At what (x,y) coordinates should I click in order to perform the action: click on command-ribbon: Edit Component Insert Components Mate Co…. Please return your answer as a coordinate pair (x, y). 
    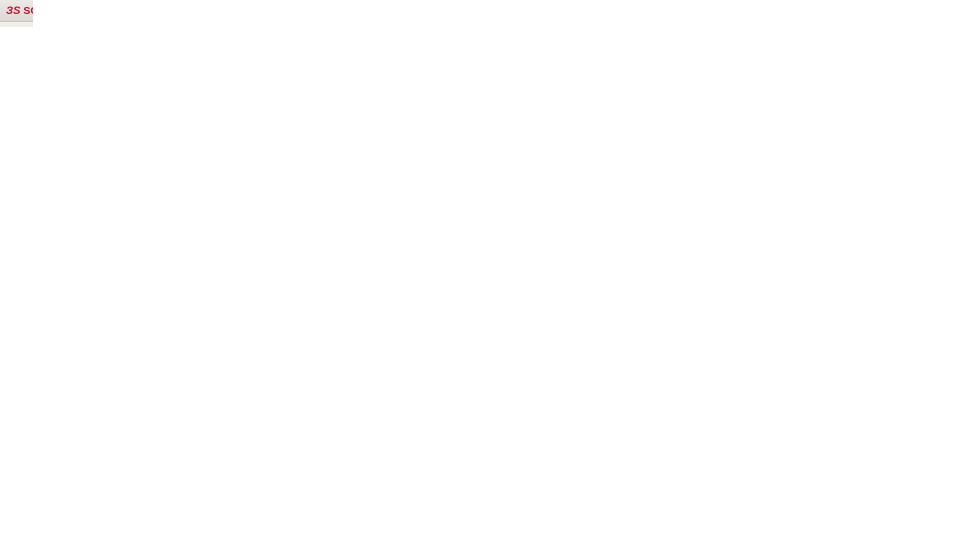
    Looking at the image, I should click on (16, 24).